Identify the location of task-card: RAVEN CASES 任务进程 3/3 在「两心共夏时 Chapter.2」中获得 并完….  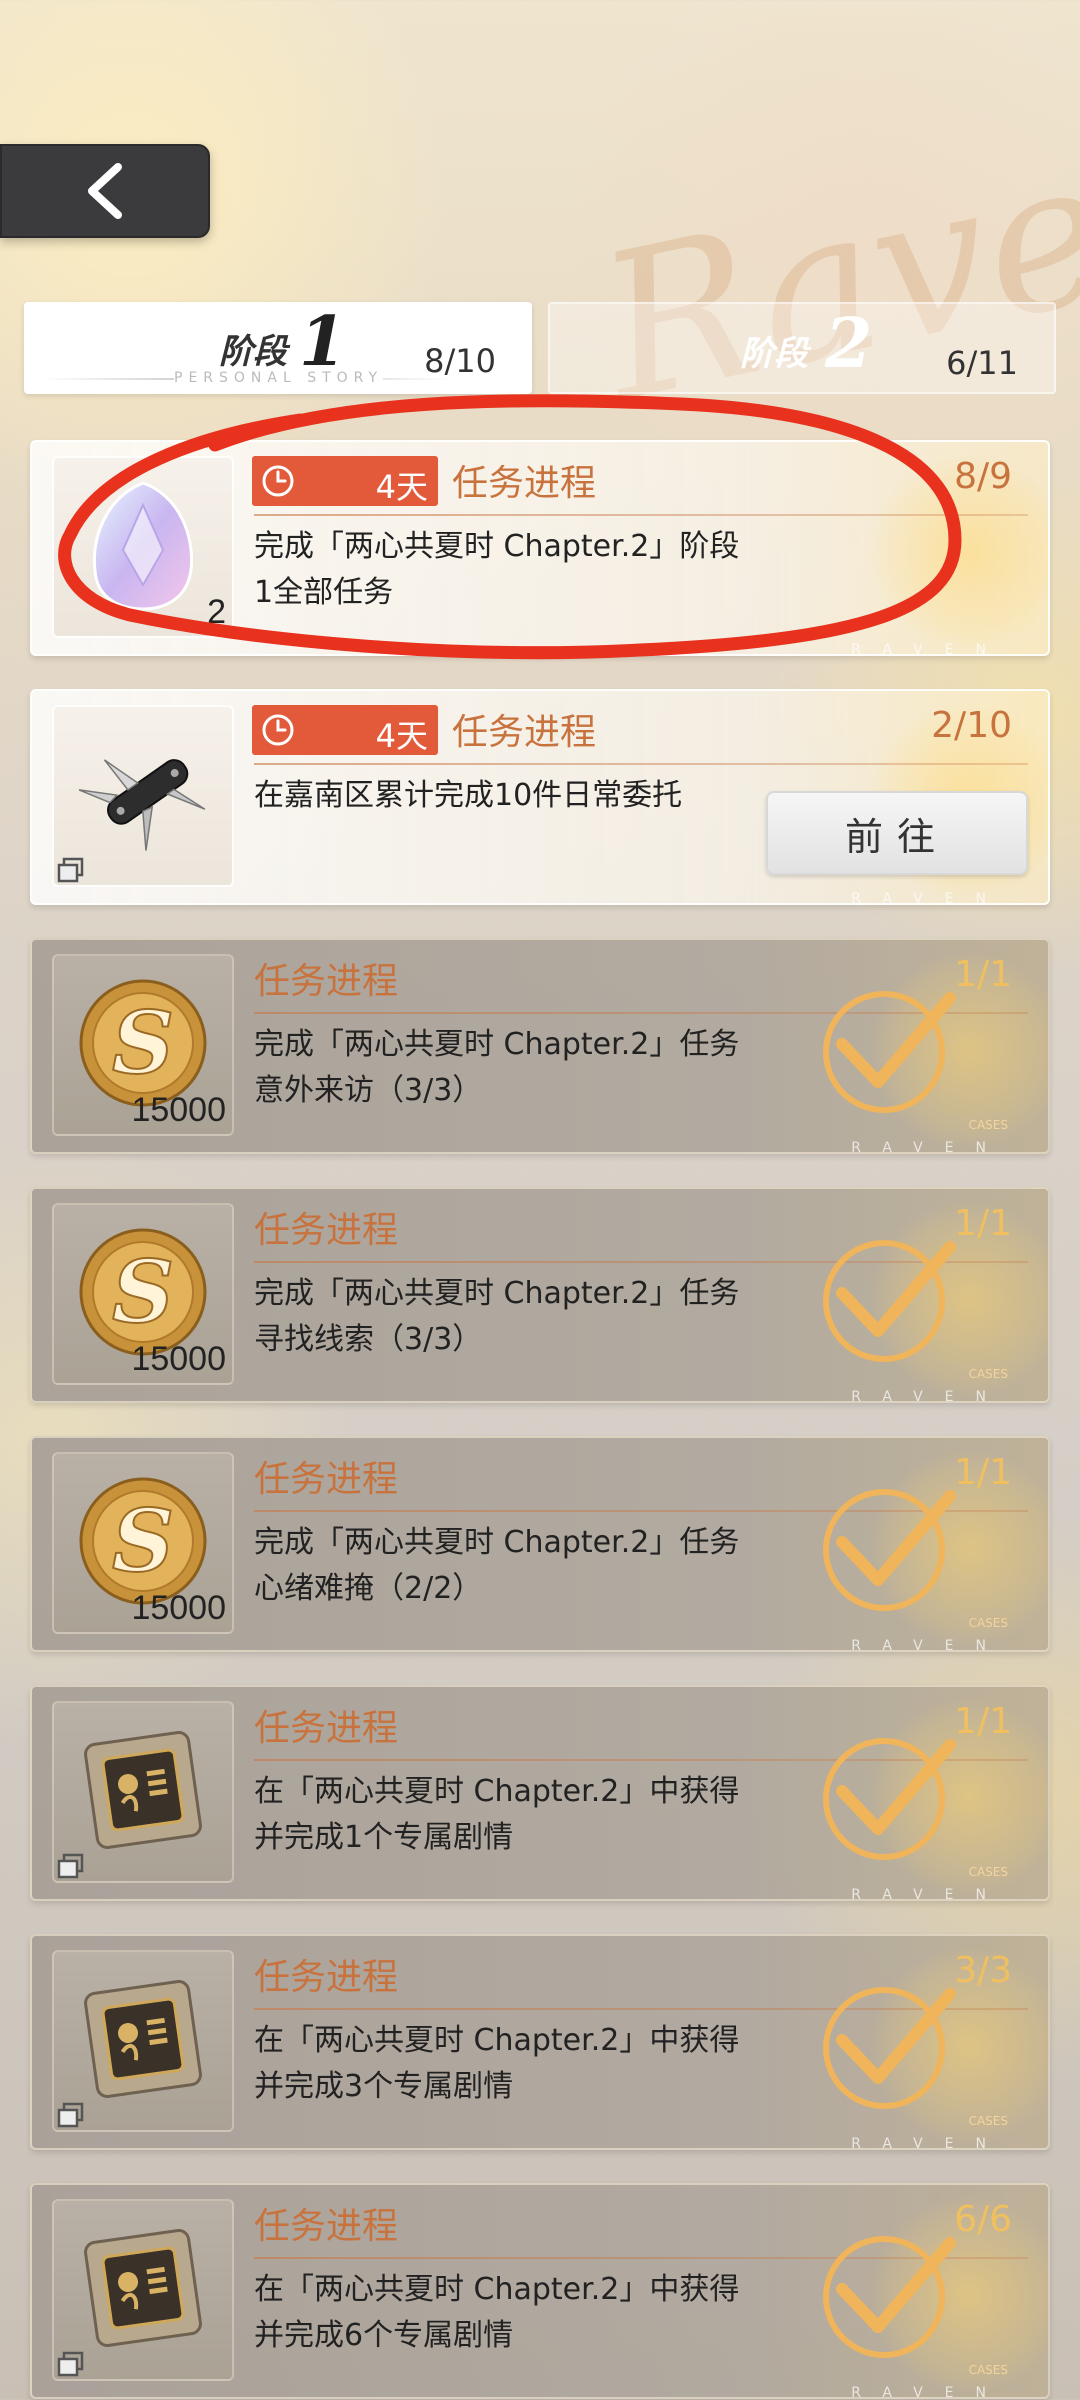
(540, 2042).